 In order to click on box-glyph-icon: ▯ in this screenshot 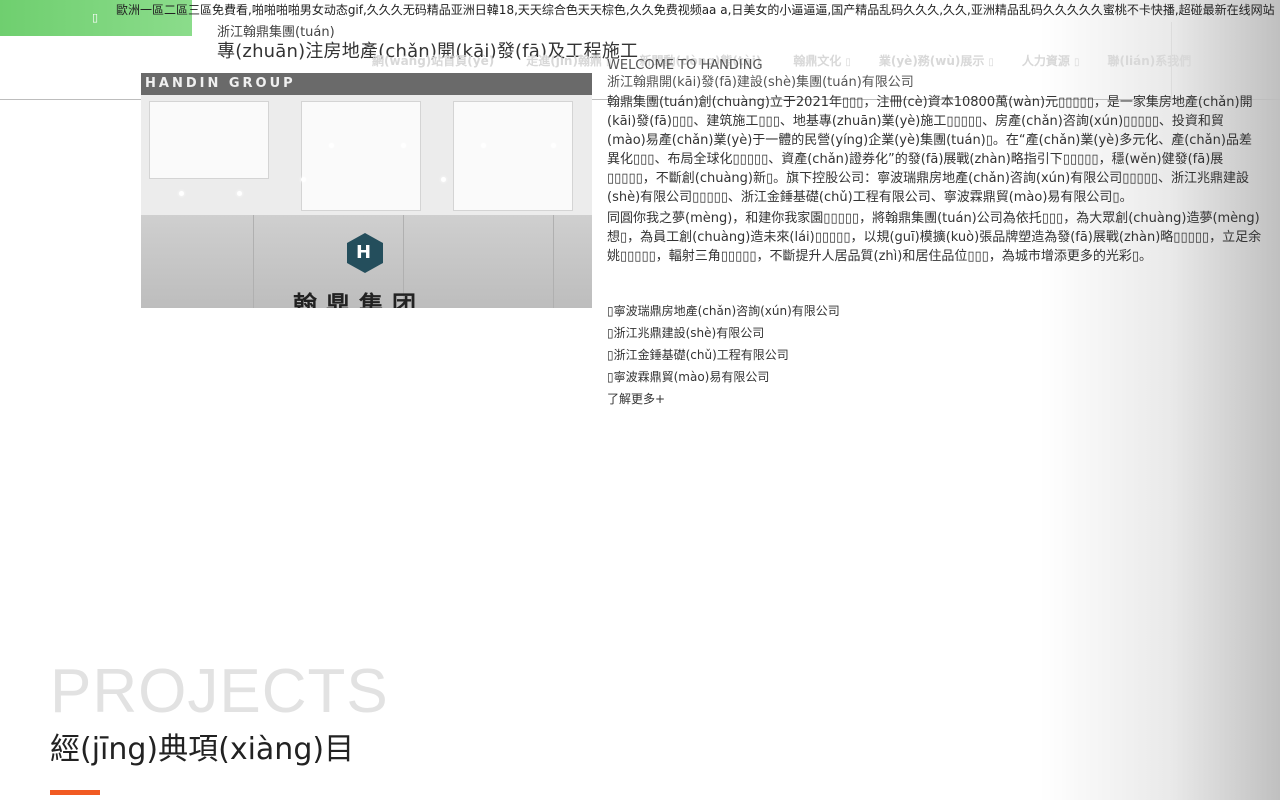, I will do `click(95, 17)`.